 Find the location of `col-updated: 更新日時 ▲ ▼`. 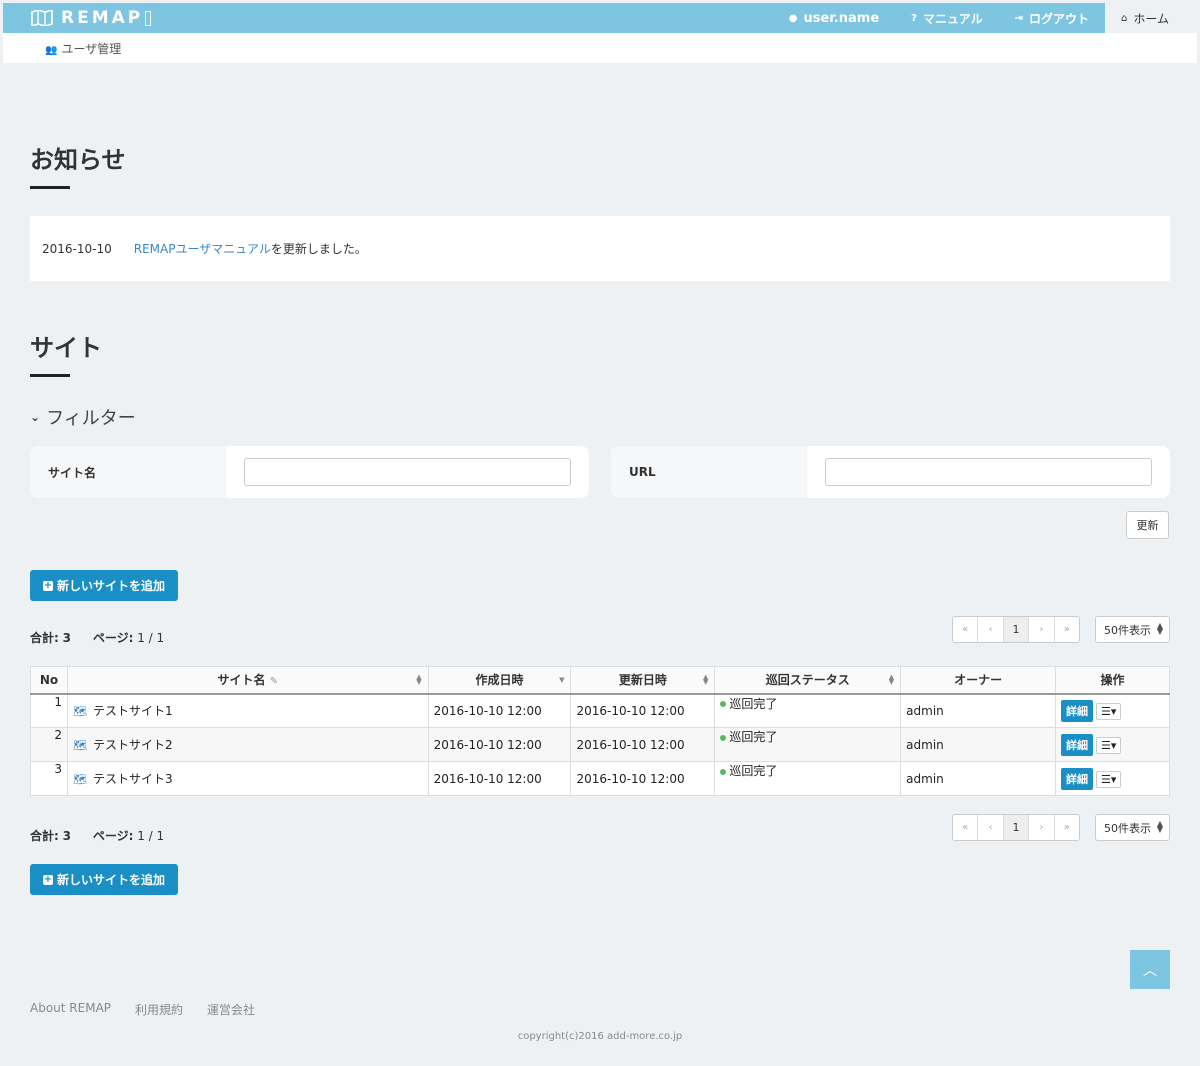

col-updated: 更新日時 ▲ ▼ is located at coordinates (643, 680).